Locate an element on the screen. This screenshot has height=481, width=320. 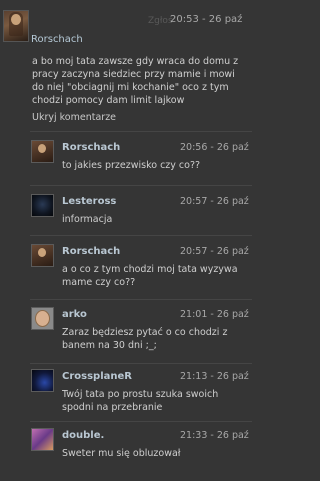
comment-text-line: a bo moj tata zawsze gdy wraca do domu z is located at coordinates (135, 61).